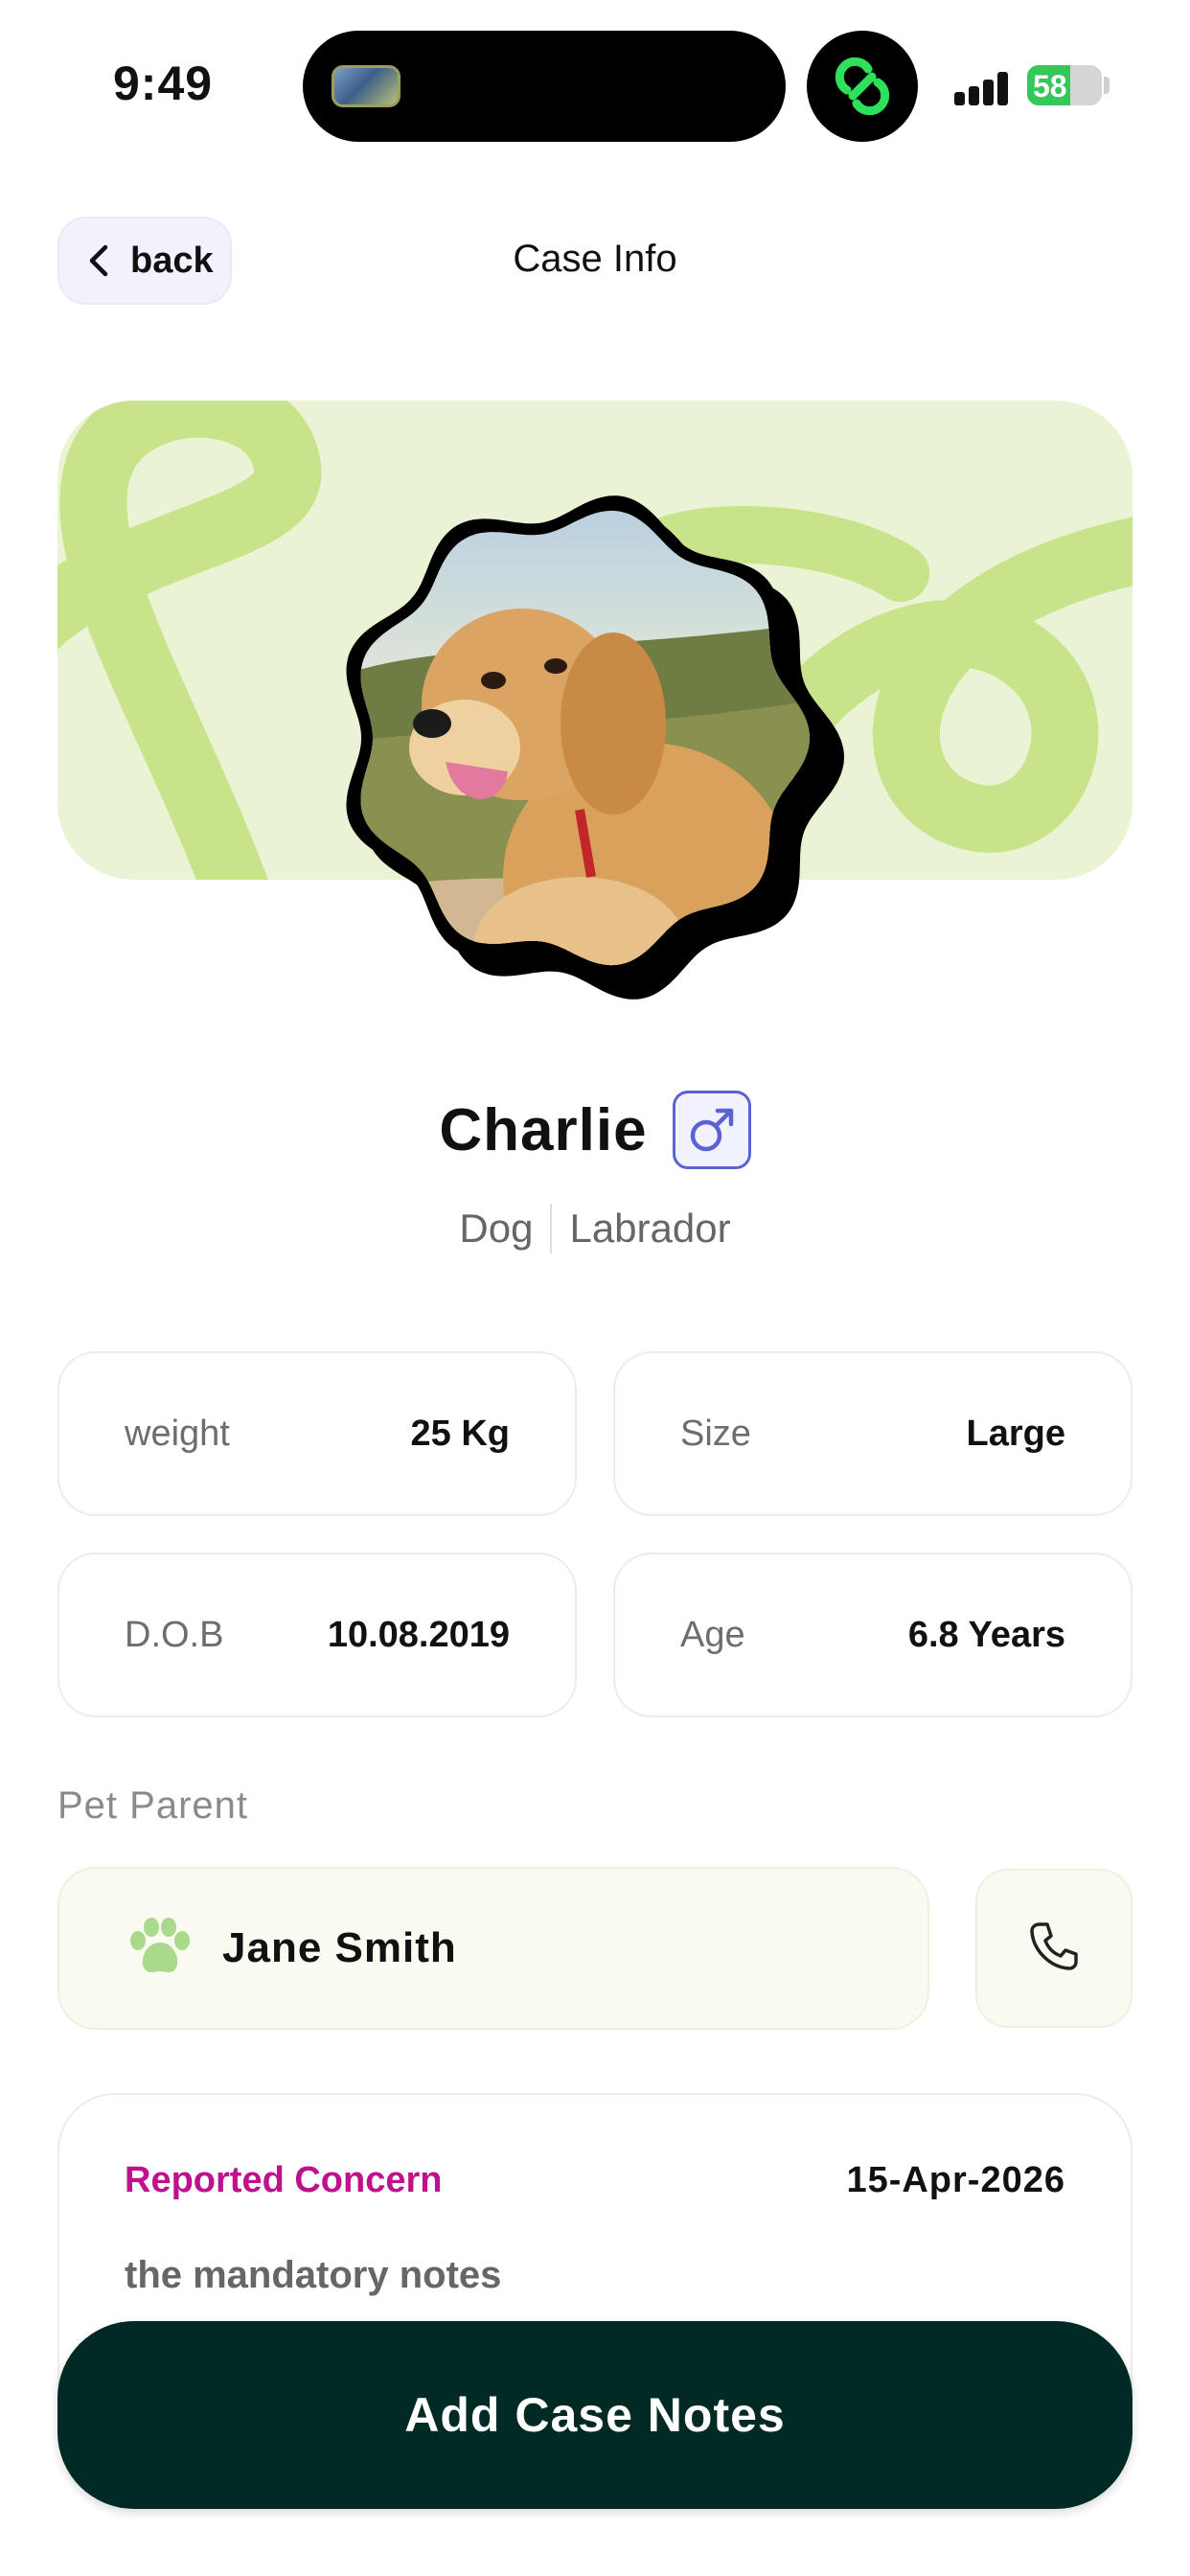 Image resolution: width=1190 pixels, height=2576 pixels. Describe the element at coordinates (460, 1433) in the screenshot. I see `weight-value: 25 Kg` at that location.